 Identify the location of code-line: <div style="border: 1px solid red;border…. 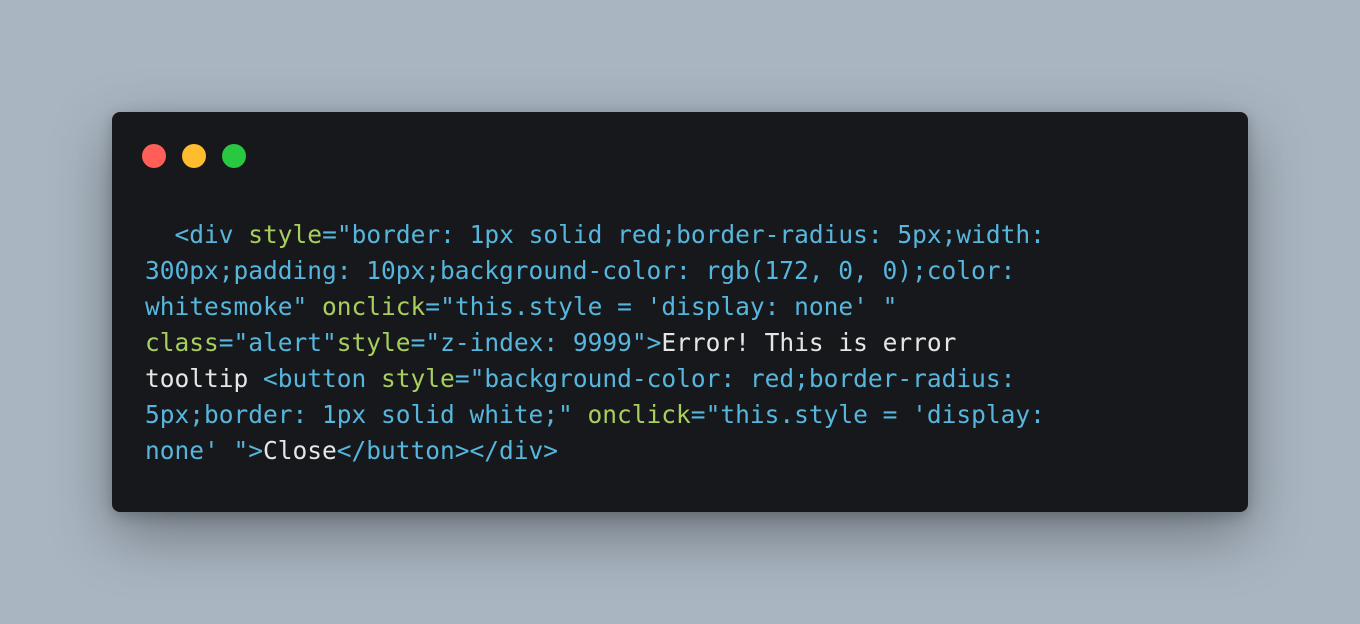
(595, 234).